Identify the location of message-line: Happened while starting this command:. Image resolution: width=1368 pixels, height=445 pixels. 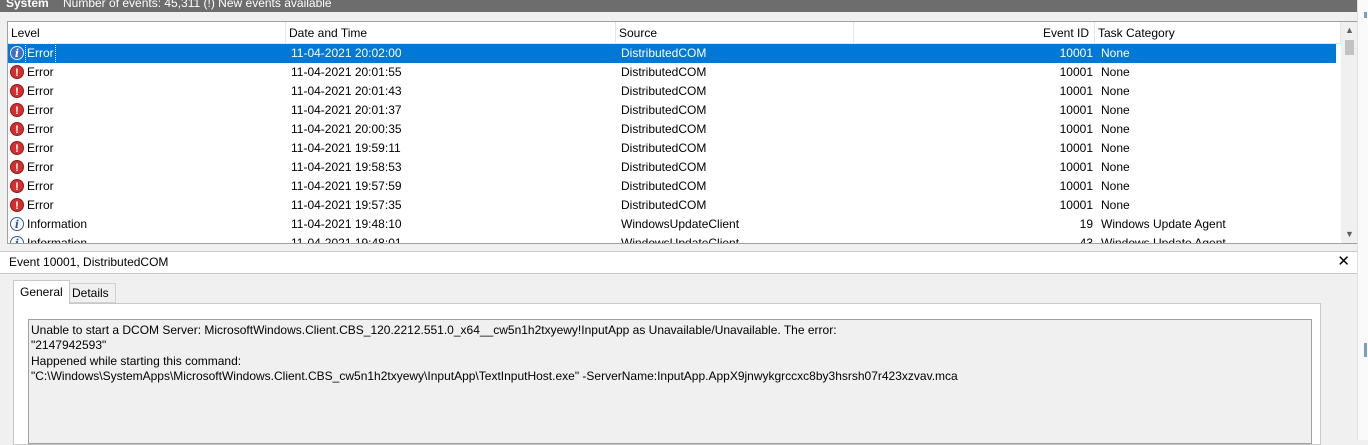
(136, 360).